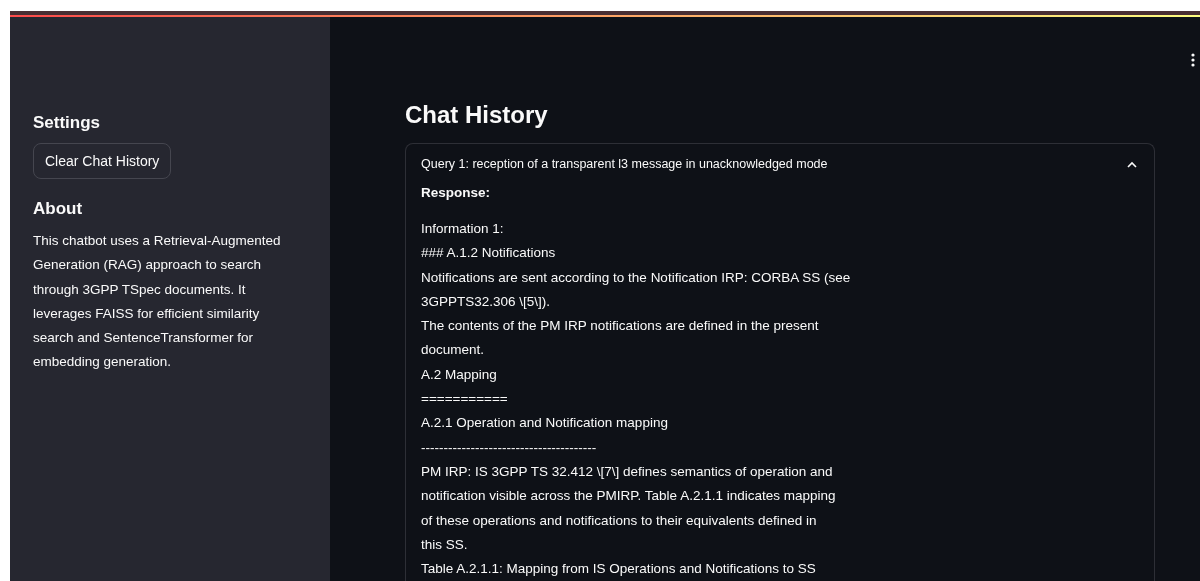  I want to click on menu-icon, so click(1193, 60).